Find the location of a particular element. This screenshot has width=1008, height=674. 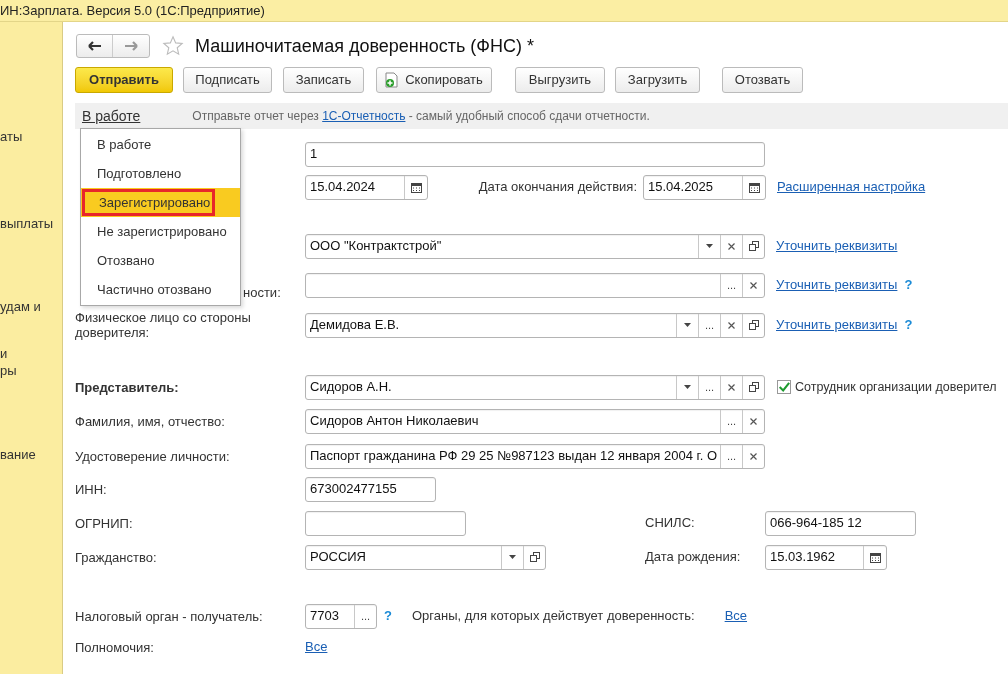

field-value: 066-964-185 12 is located at coordinates (816, 523).